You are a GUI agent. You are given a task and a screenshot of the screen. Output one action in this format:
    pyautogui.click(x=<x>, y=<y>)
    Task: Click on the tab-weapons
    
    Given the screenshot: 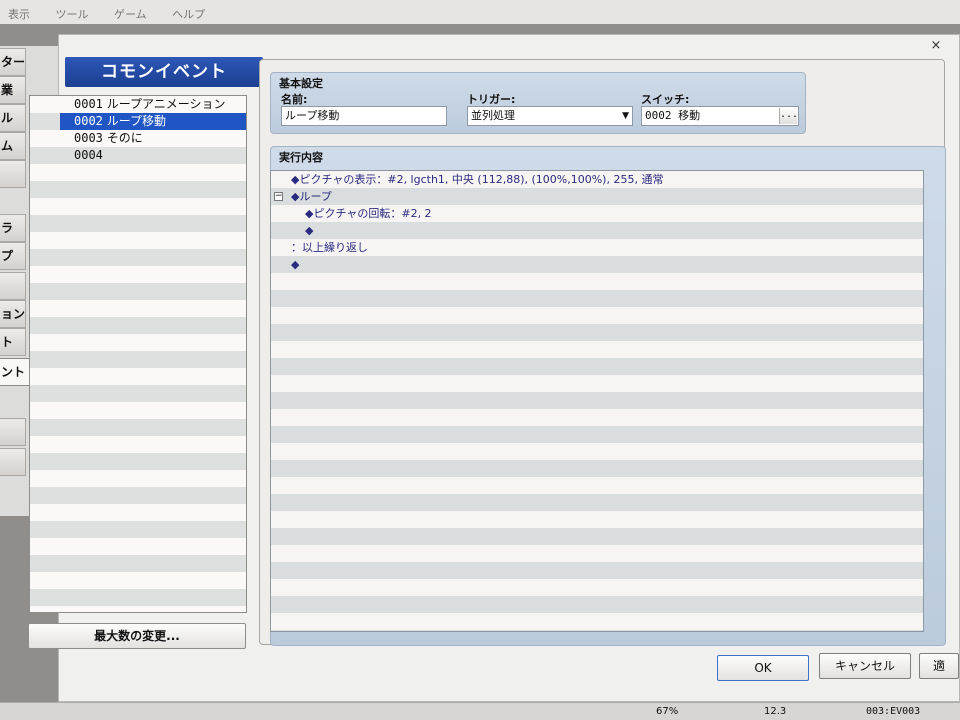 What is the action you would take?
    pyautogui.click(x=13, y=174)
    